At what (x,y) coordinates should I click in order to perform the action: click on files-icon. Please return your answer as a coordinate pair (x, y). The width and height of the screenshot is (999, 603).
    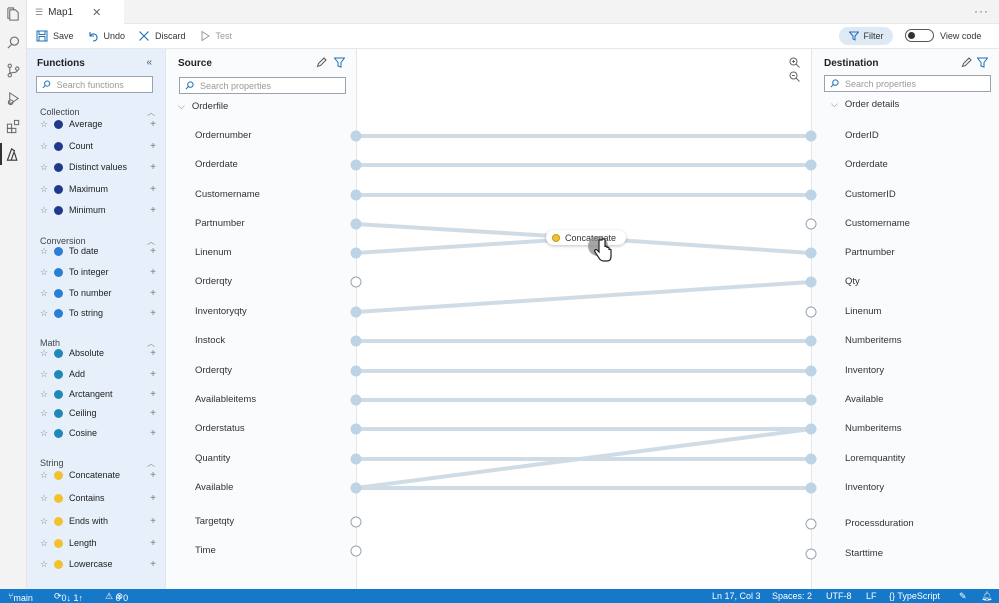
    Looking at the image, I should click on (13, 14).